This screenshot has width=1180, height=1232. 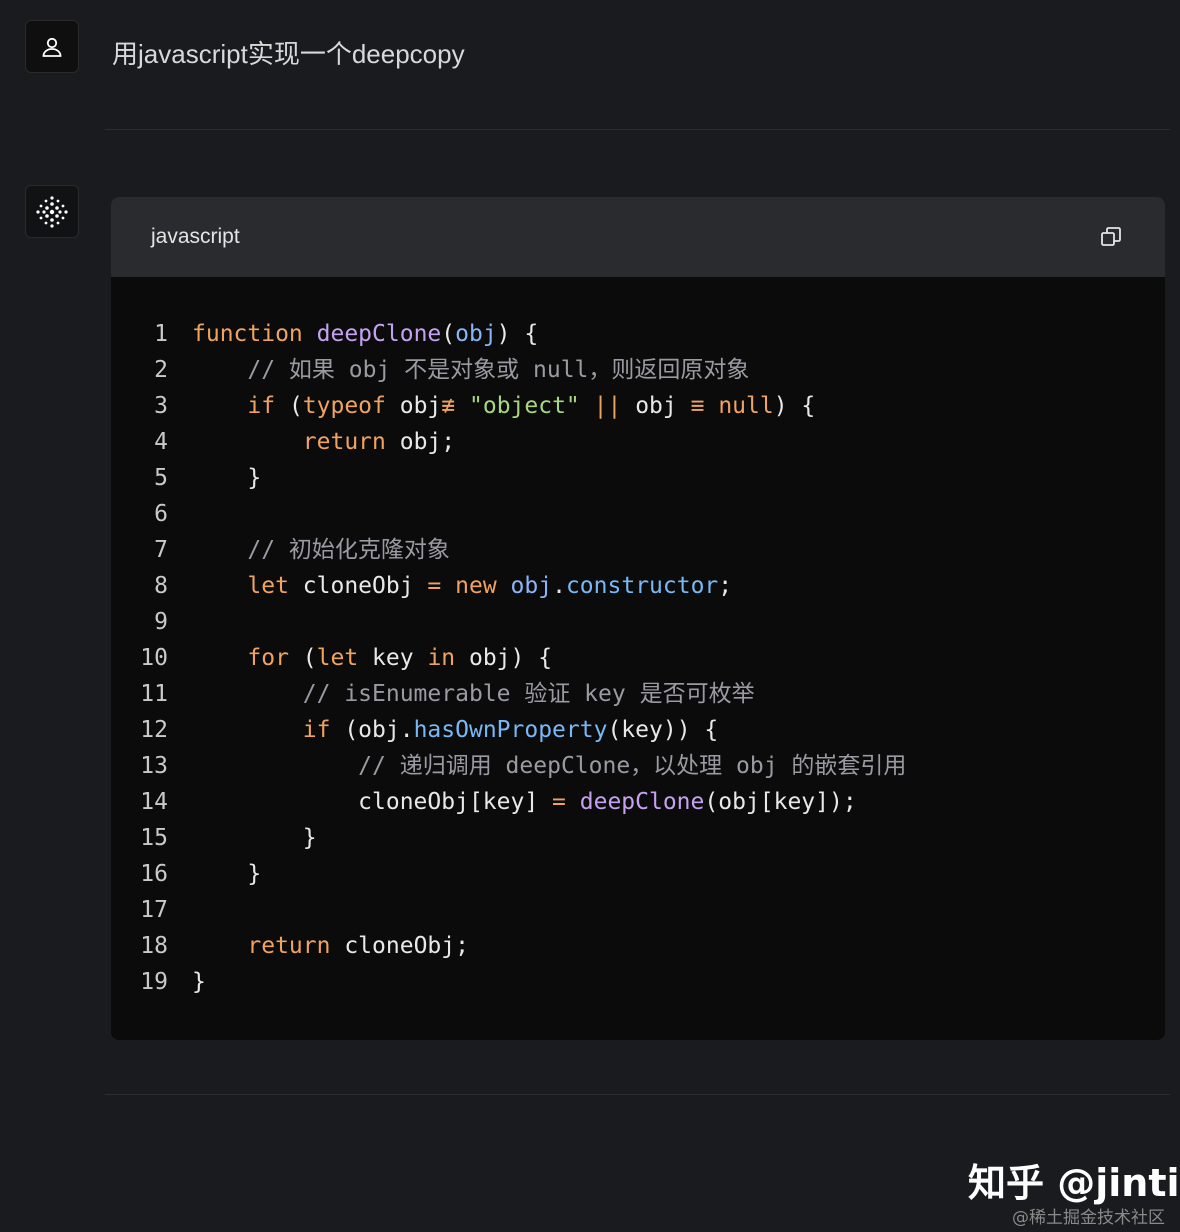 What do you see at coordinates (524, 802) in the screenshot?
I see `code-text: cloneObj[key] = deepClone(obj[key]);` at bounding box center [524, 802].